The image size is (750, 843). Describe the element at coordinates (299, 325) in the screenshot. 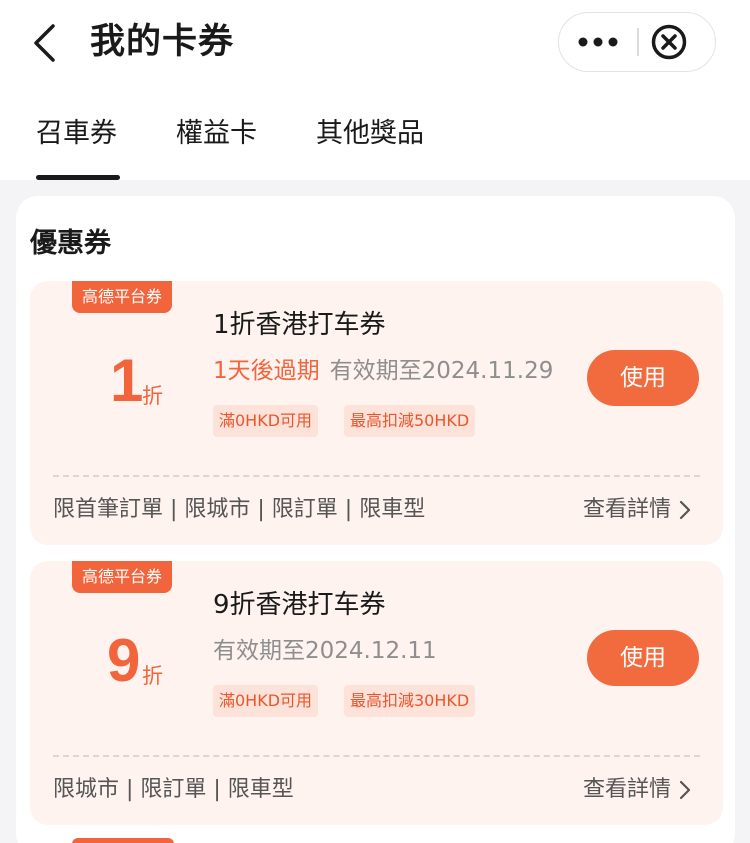

I see `coupon-name: 1折香港打车券` at that location.